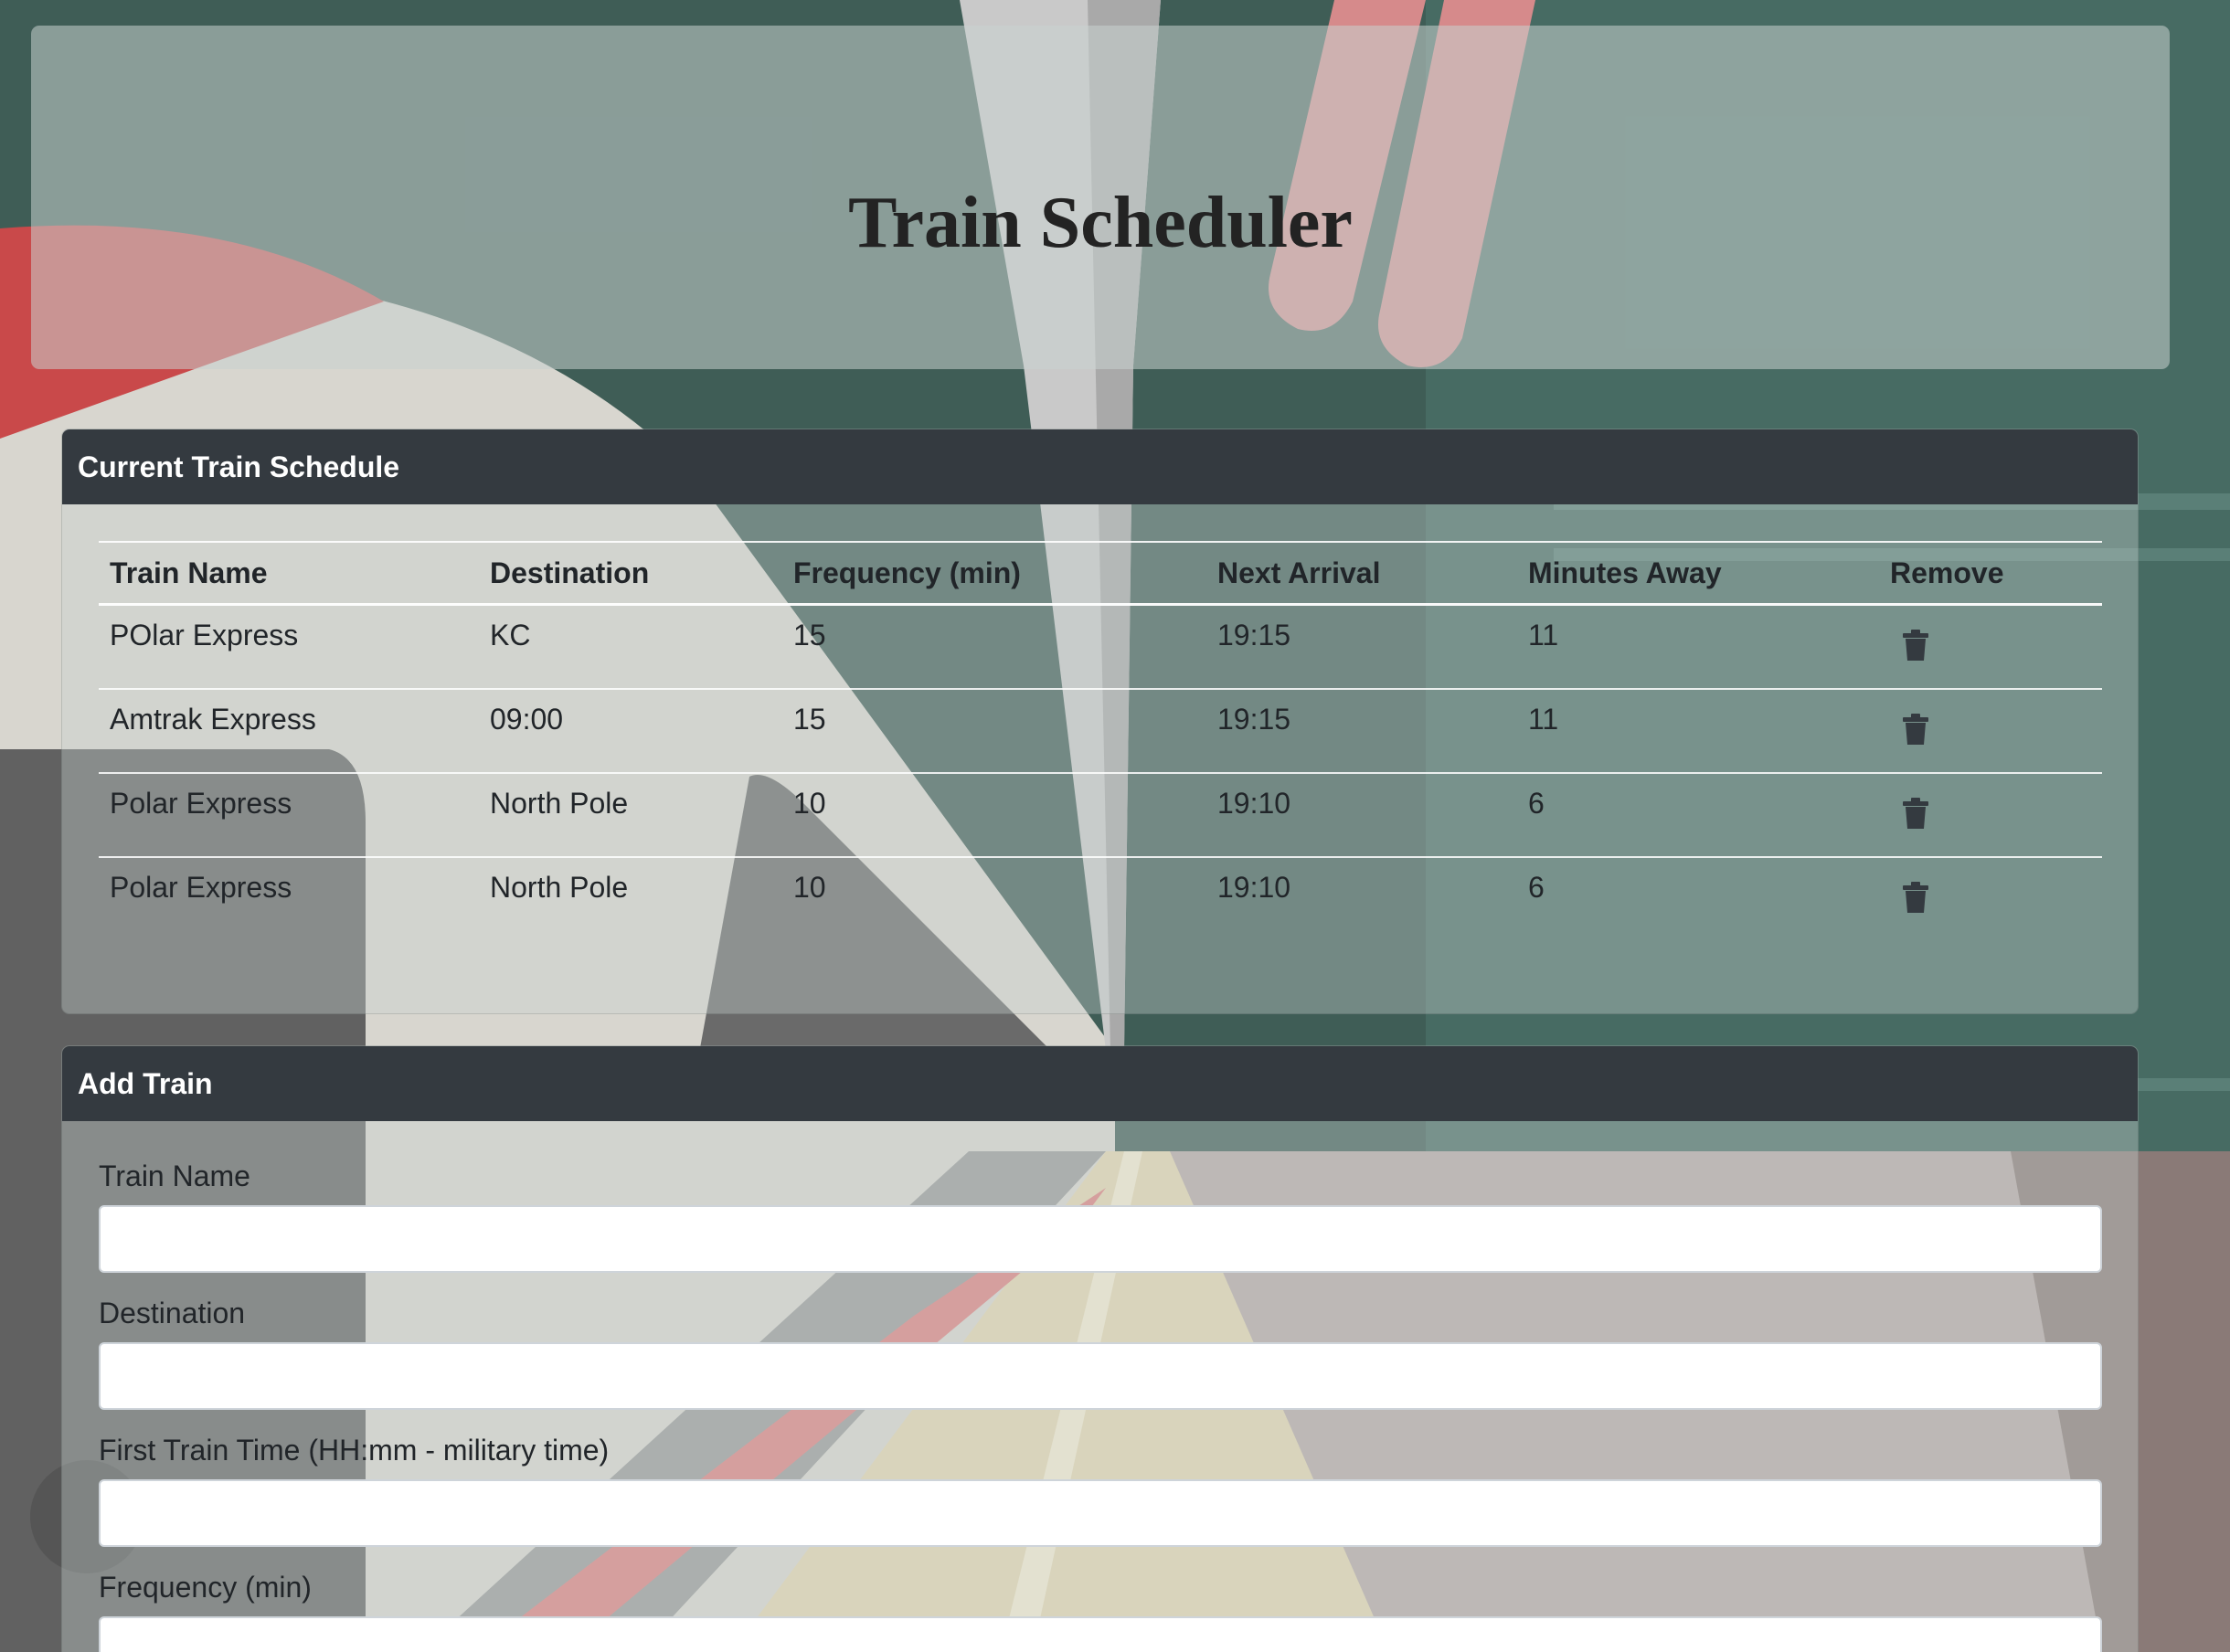 This screenshot has height=1652, width=2230. What do you see at coordinates (994, 573) in the screenshot?
I see `column-header-frequency: Frequency (min)` at bounding box center [994, 573].